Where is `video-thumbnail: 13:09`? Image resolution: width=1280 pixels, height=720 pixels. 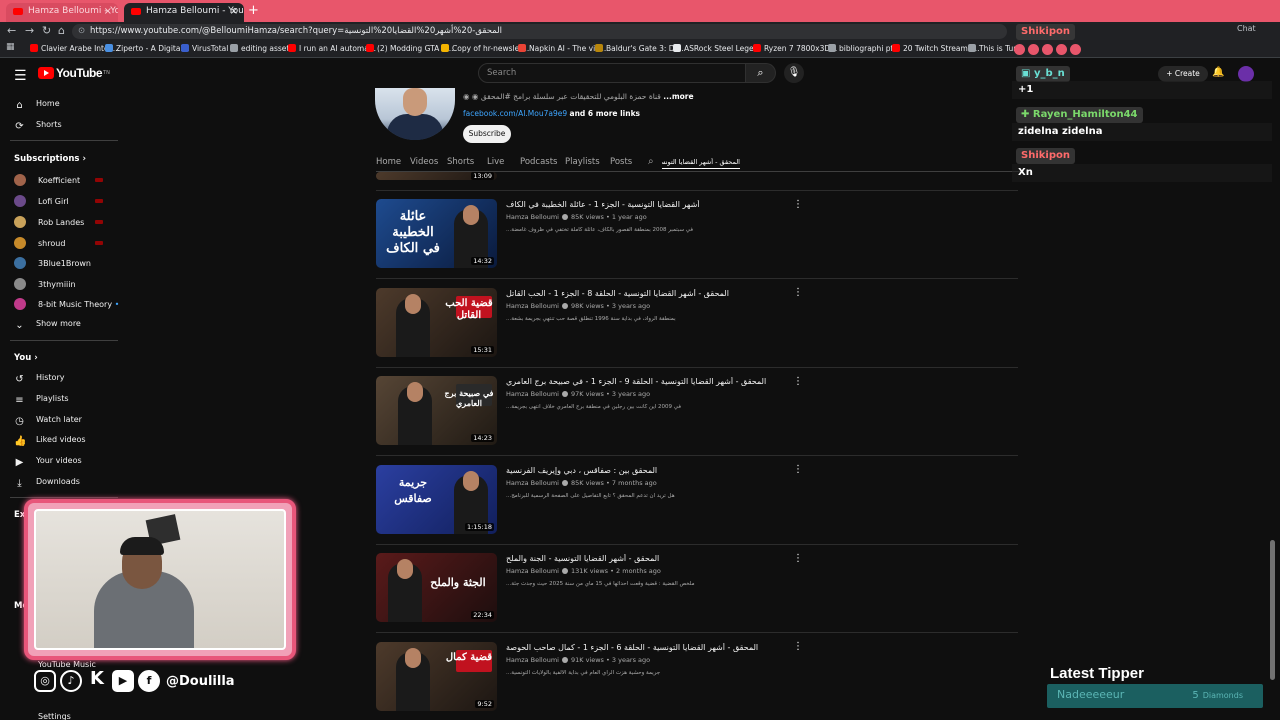
video-thumbnail: 13:09 is located at coordinates (436, 176).